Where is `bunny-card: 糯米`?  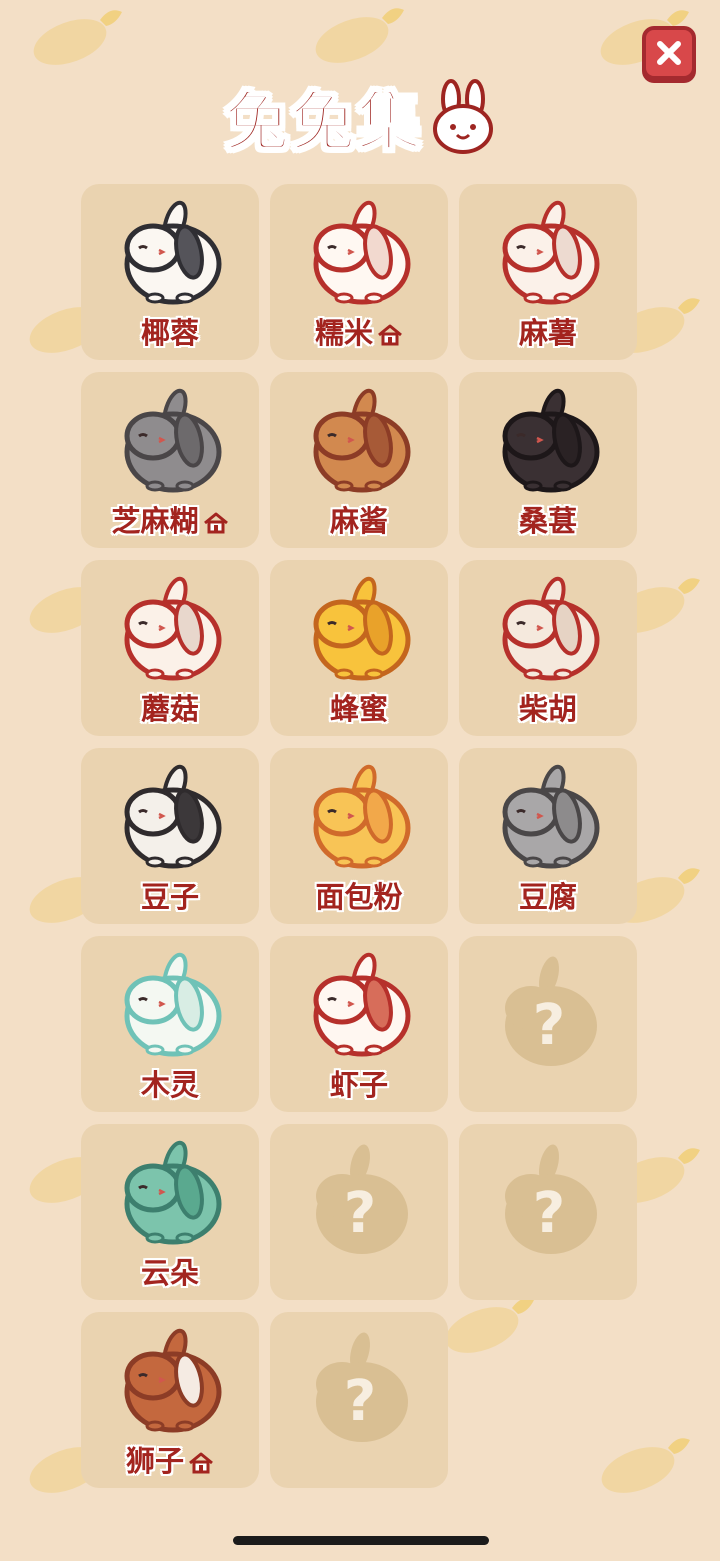 bunny-card: 糯米 is located at coordinates (359, 272).